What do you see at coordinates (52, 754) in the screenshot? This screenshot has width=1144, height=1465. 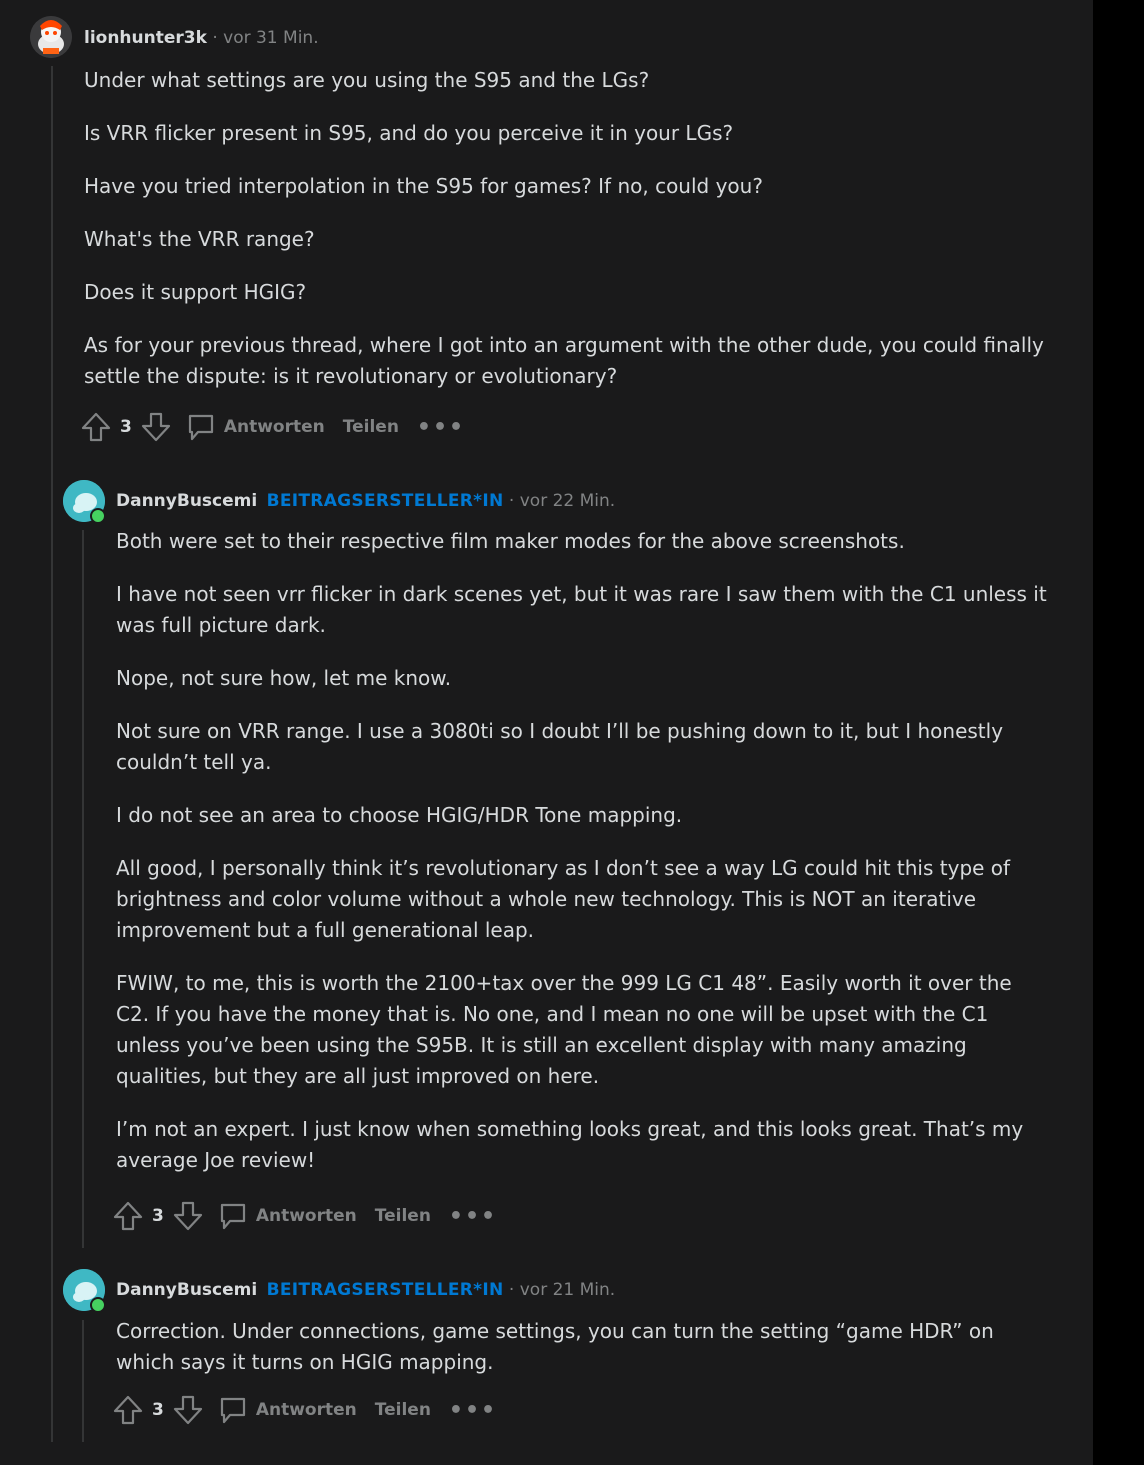 I see `thread-line-root` at bounding box center [52, 754].